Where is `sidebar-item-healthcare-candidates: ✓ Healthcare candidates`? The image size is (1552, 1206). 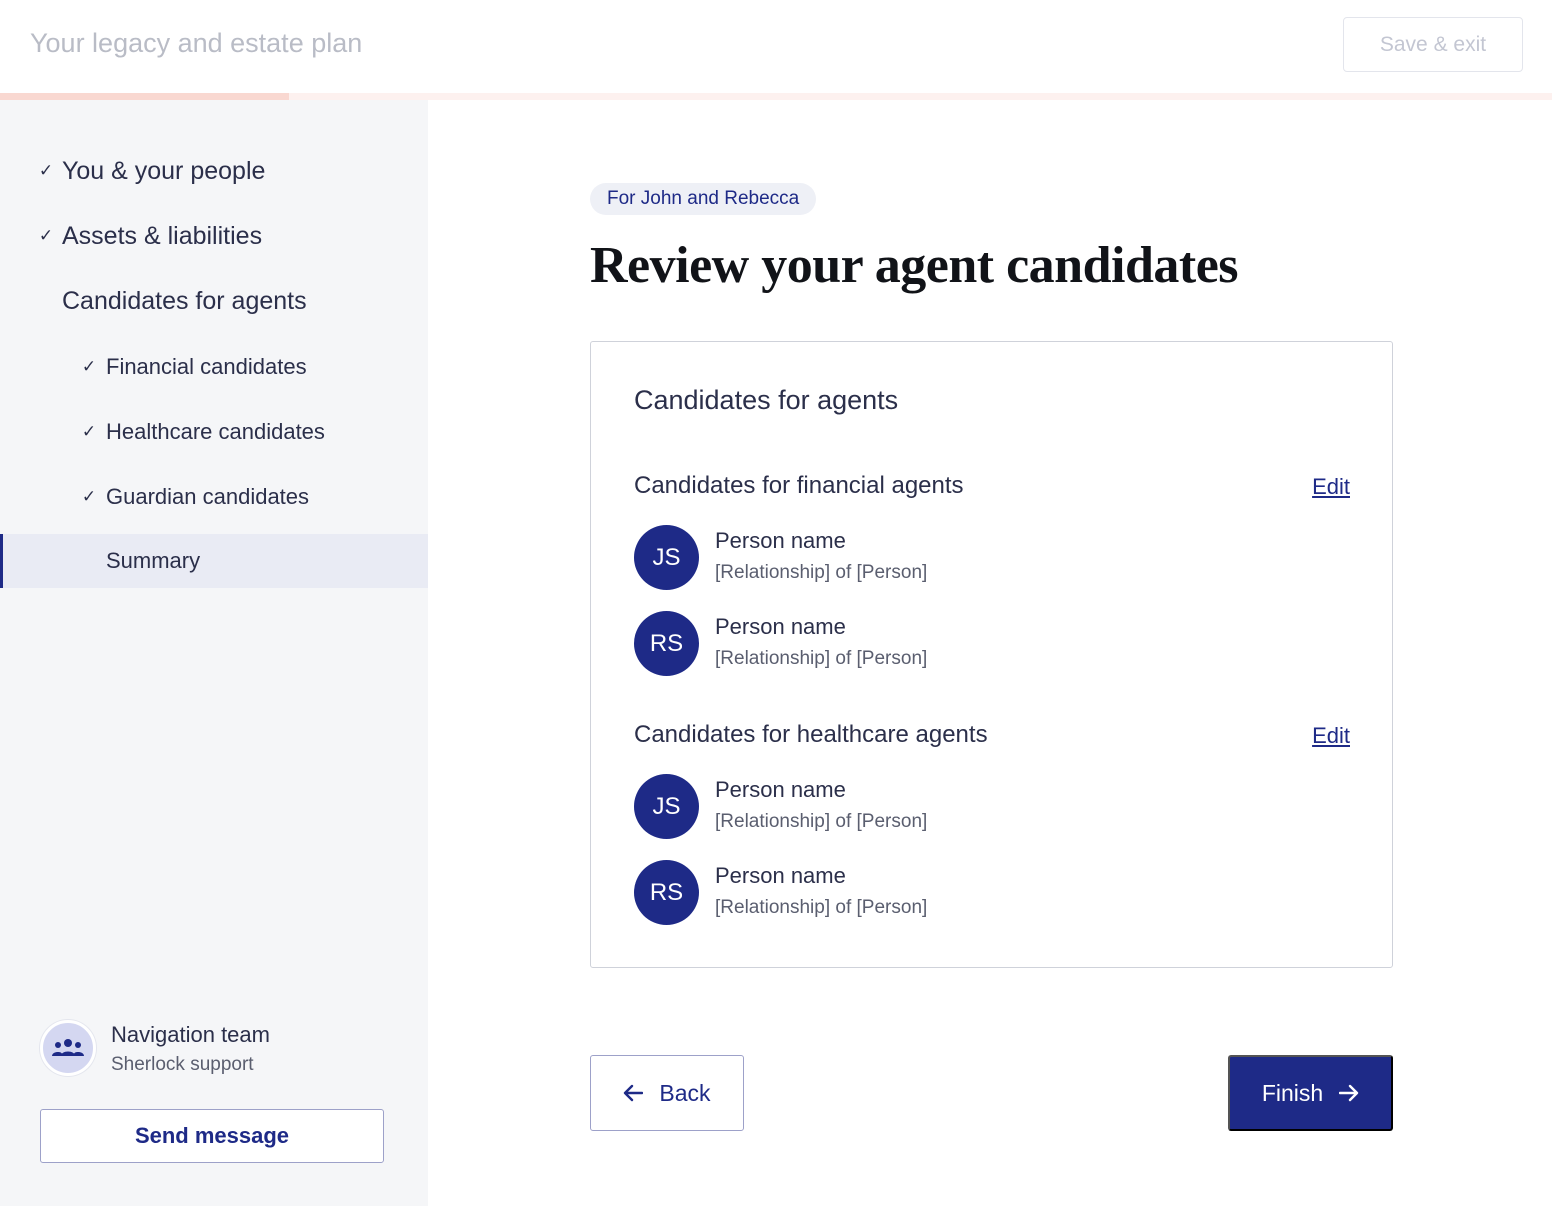 sidebar-item-healthcare-candidates: ✓ Healthcare candidates is located at coordinates (214, 432).